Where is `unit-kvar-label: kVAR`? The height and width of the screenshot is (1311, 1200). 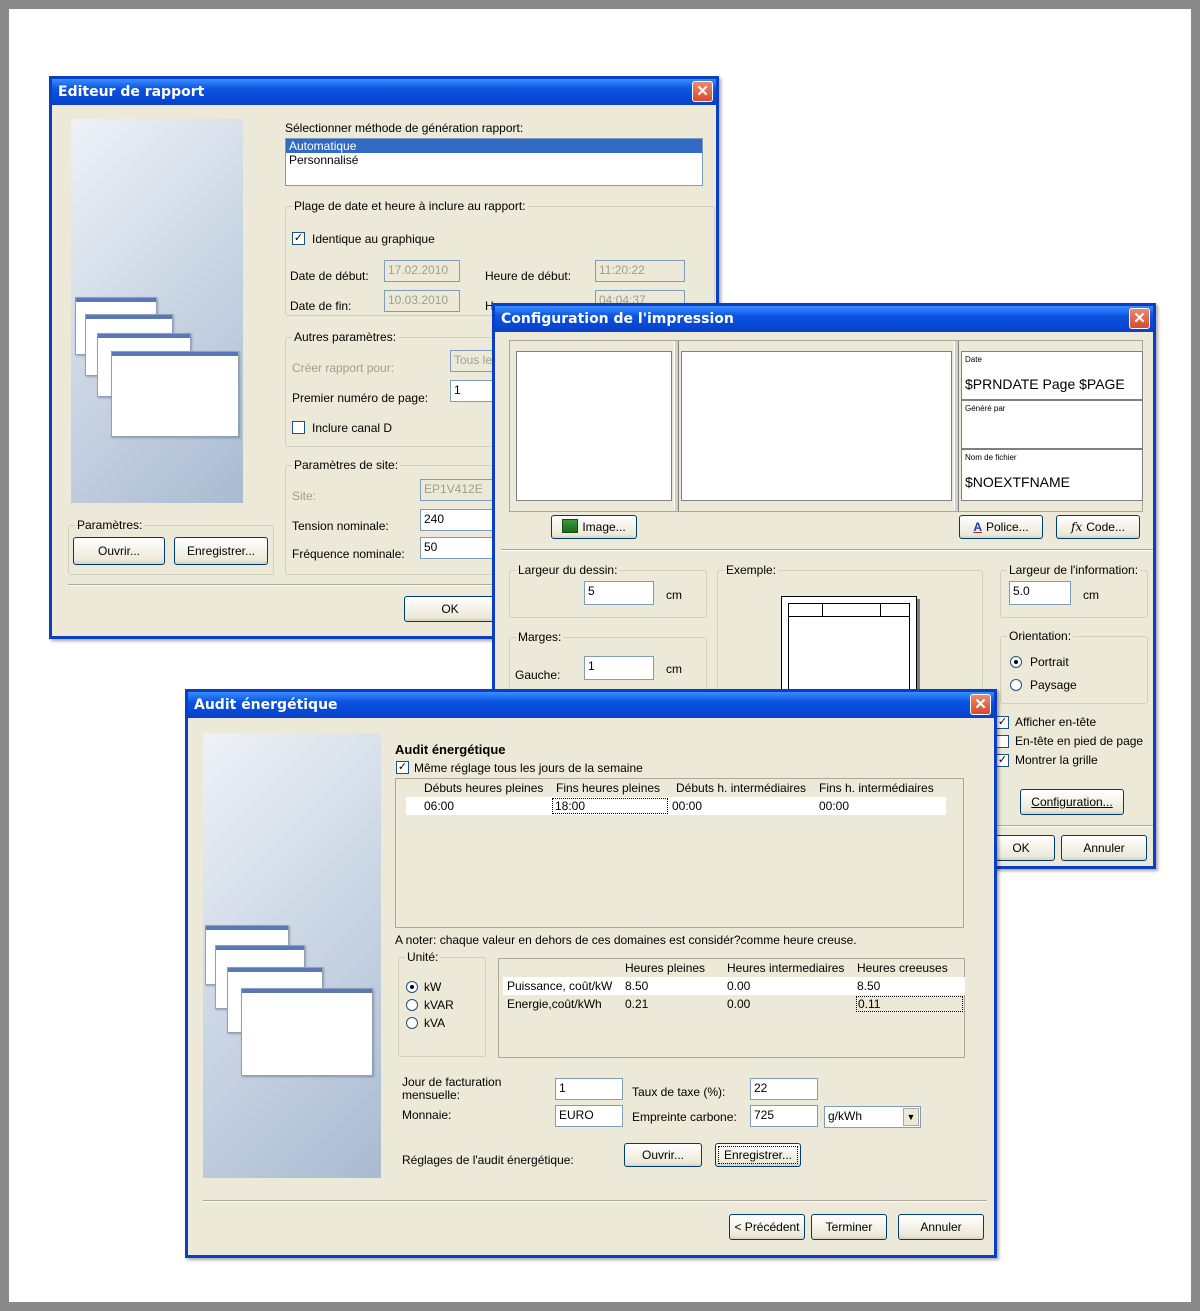 unit-kvar-label: kVAR is located at coordinates (439, 1005).